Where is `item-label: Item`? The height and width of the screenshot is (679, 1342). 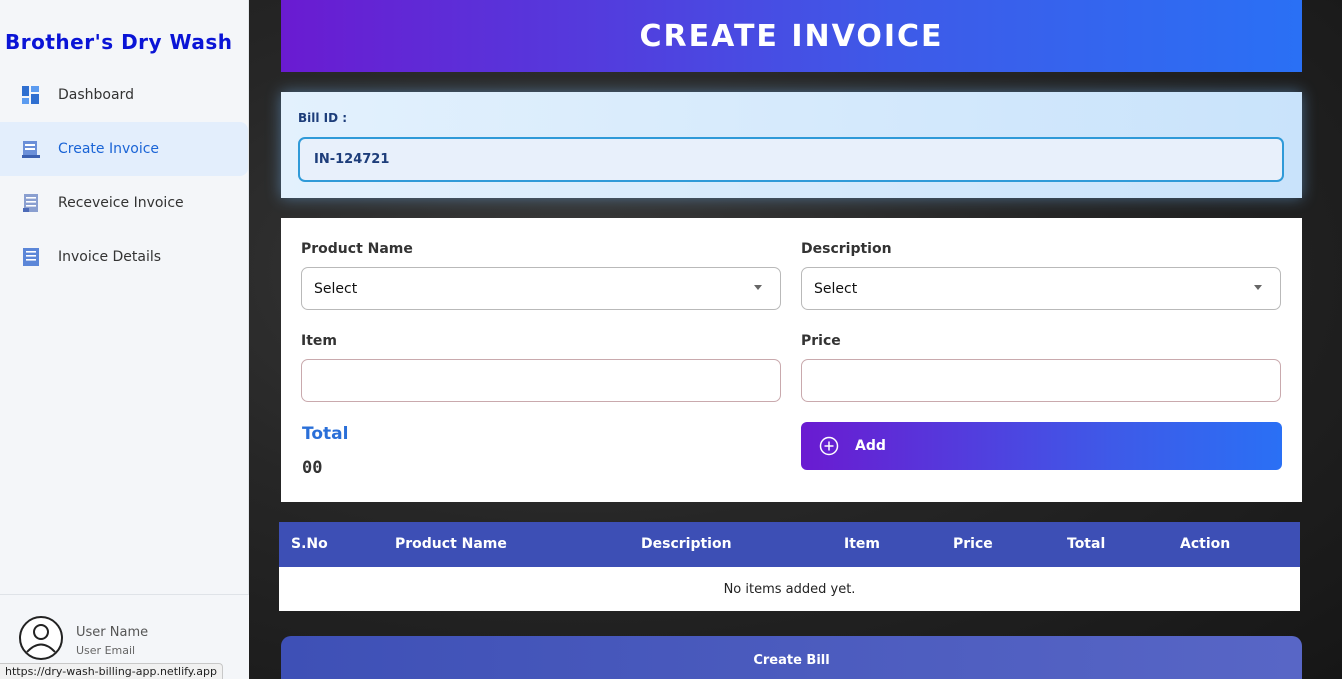
item-label: Item is located at coordinates (319, 341).